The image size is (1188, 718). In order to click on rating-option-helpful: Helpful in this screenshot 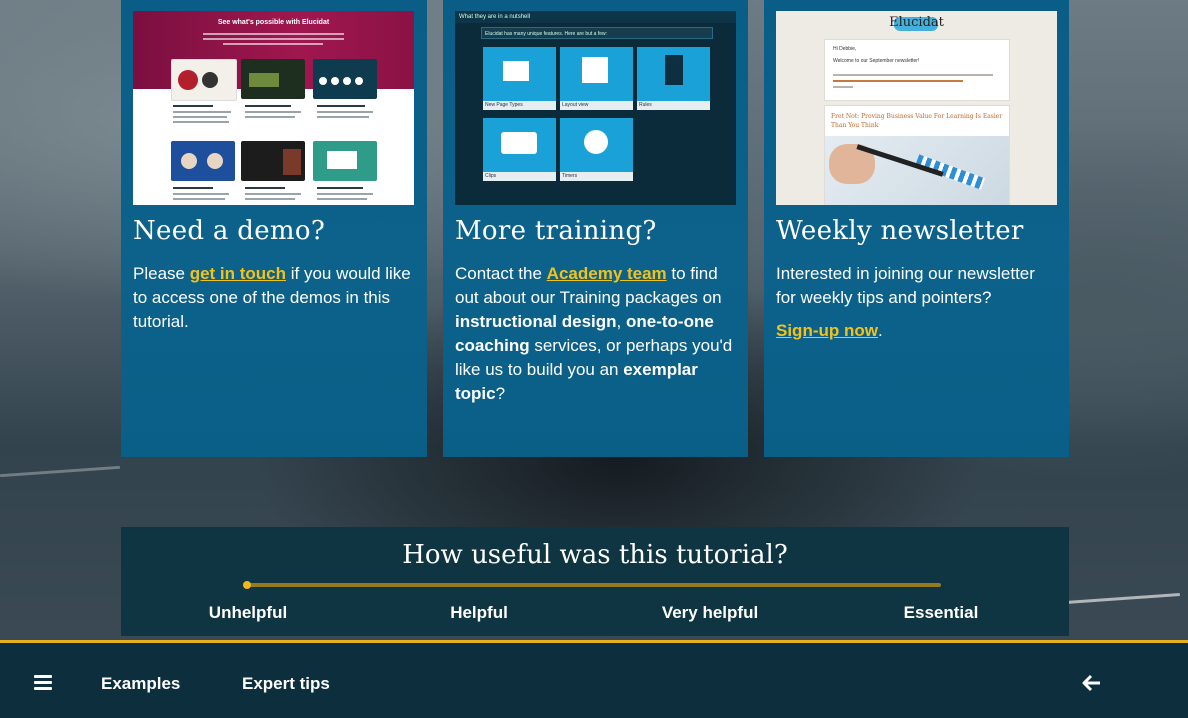, I will do `click(479, 613)`.